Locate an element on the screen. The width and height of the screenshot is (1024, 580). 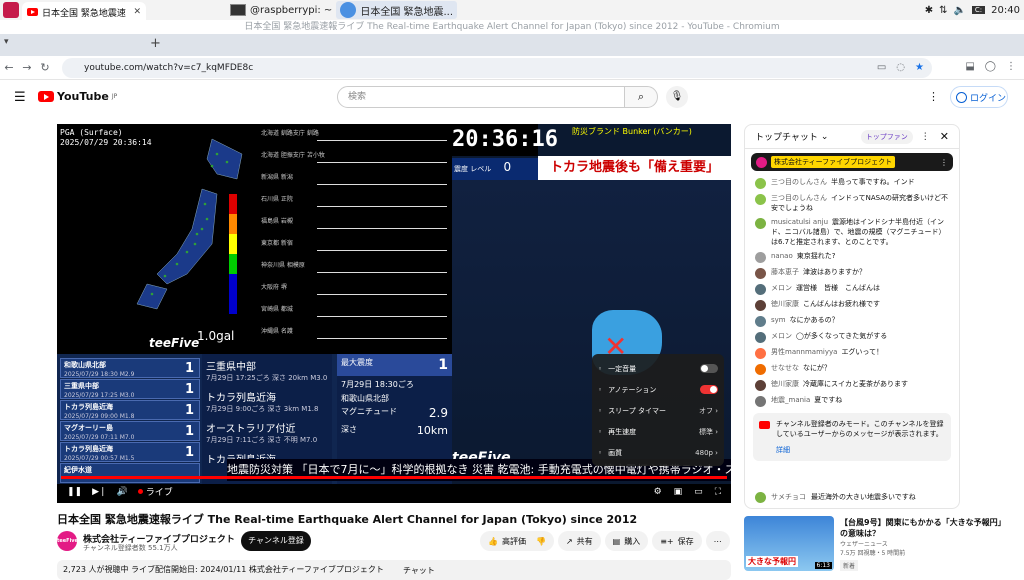
hamburger-menu-icon: ☰ is located at coordinates (20, 97).